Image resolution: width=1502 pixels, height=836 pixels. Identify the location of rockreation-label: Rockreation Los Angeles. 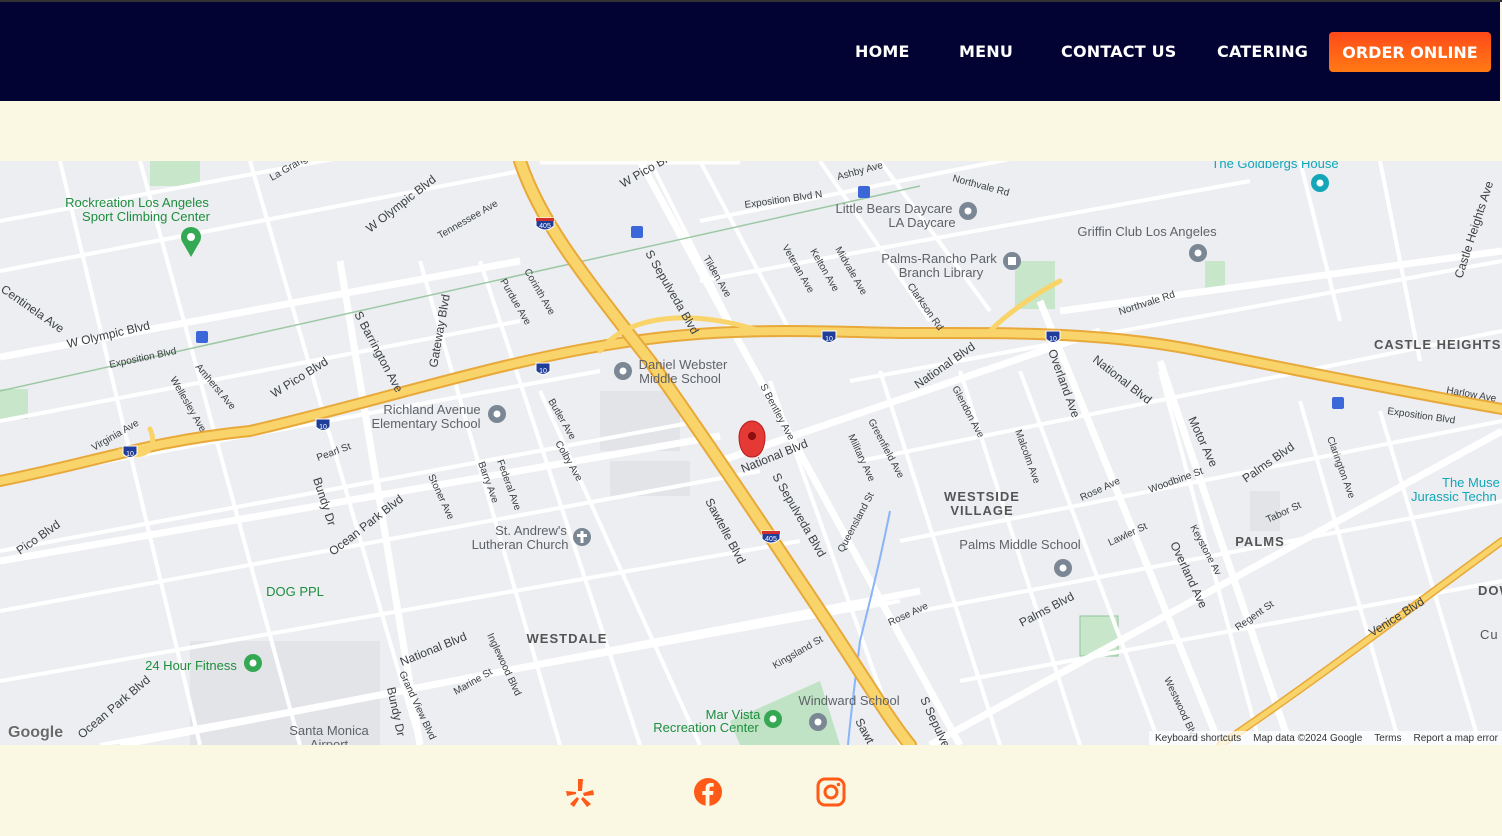
(137, 202).